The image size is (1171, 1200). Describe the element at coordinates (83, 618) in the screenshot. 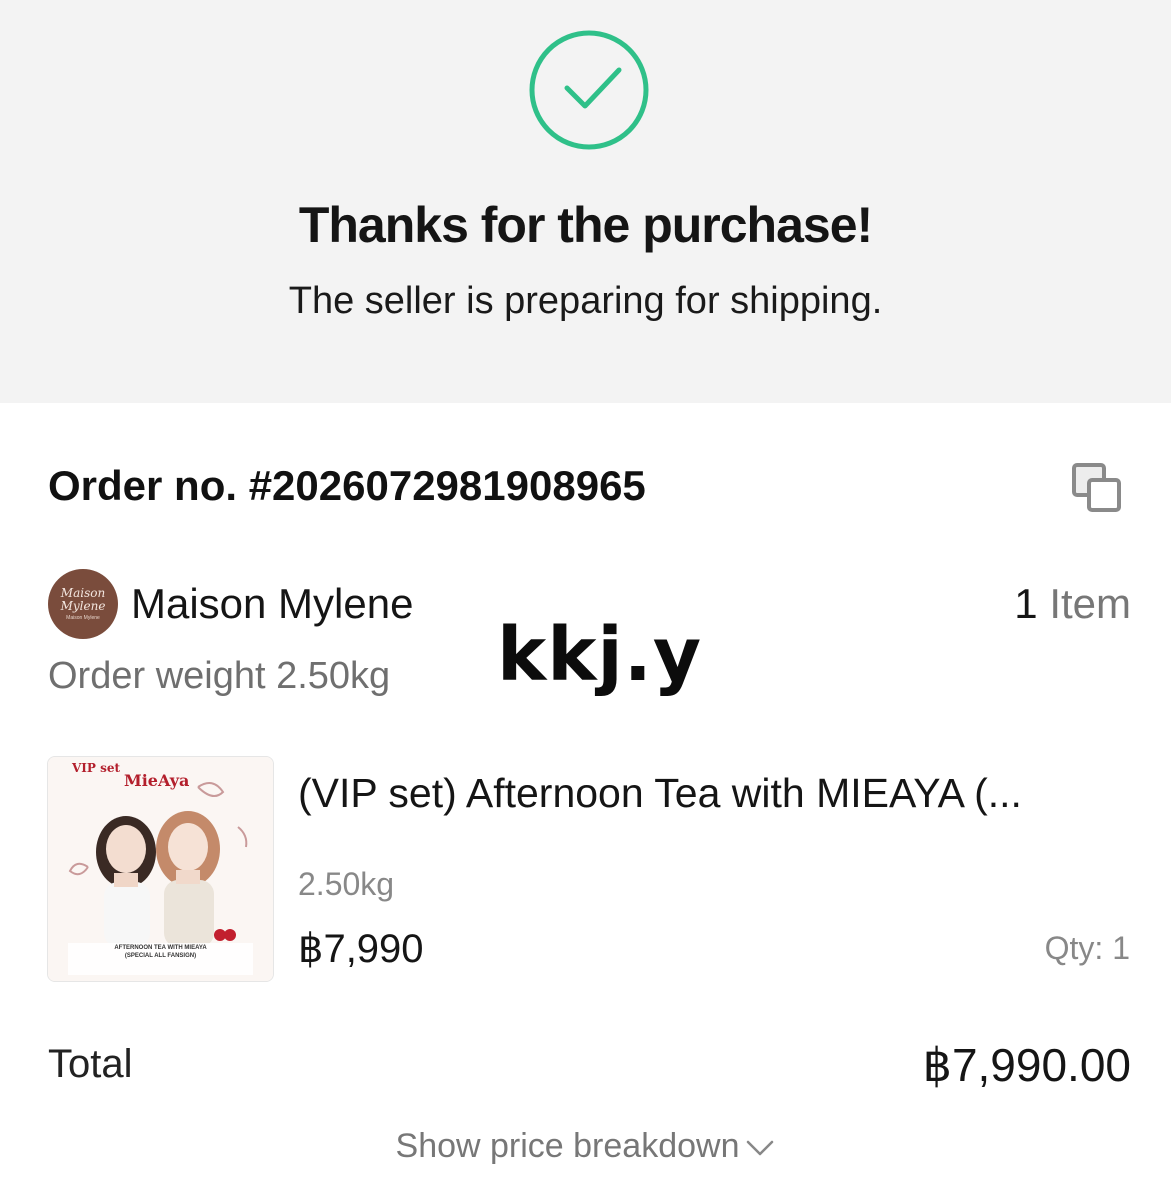

I see `store-avatar-subtext: Maison Mylene` at that location.